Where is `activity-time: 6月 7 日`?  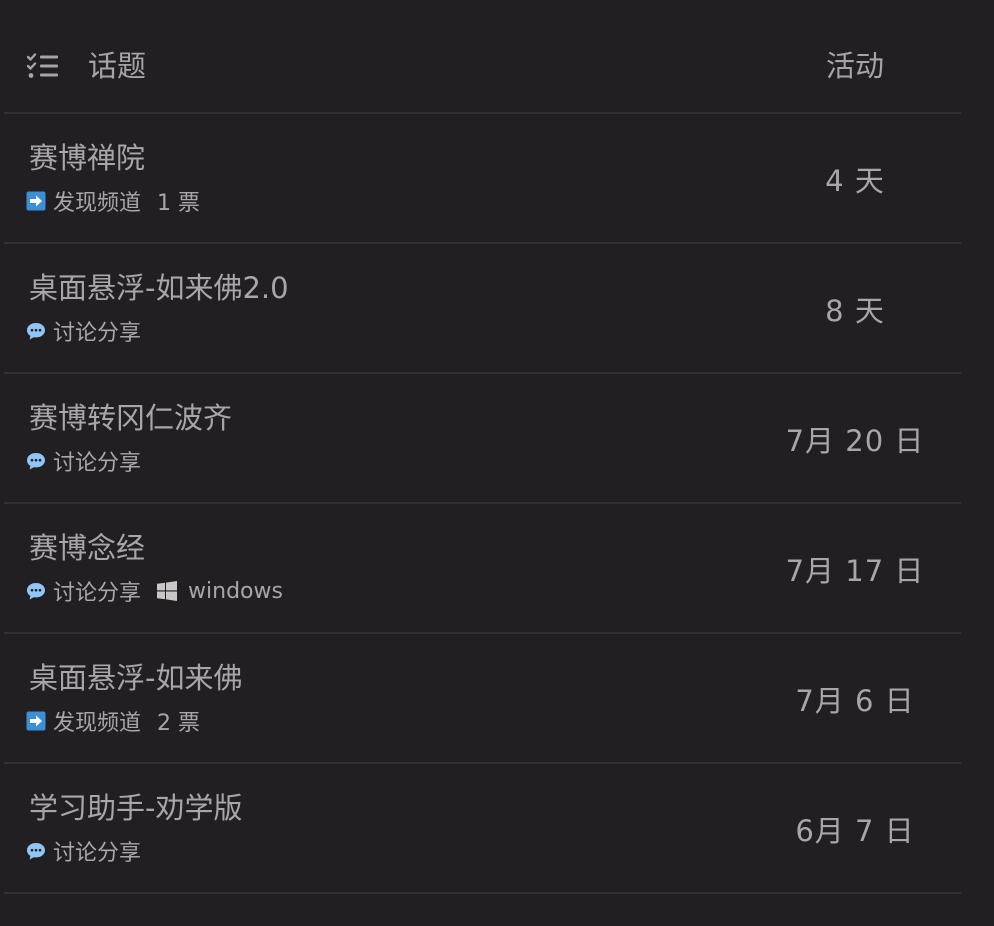
activity-time: 6月 7 日 is located at coordinates (855, 829).